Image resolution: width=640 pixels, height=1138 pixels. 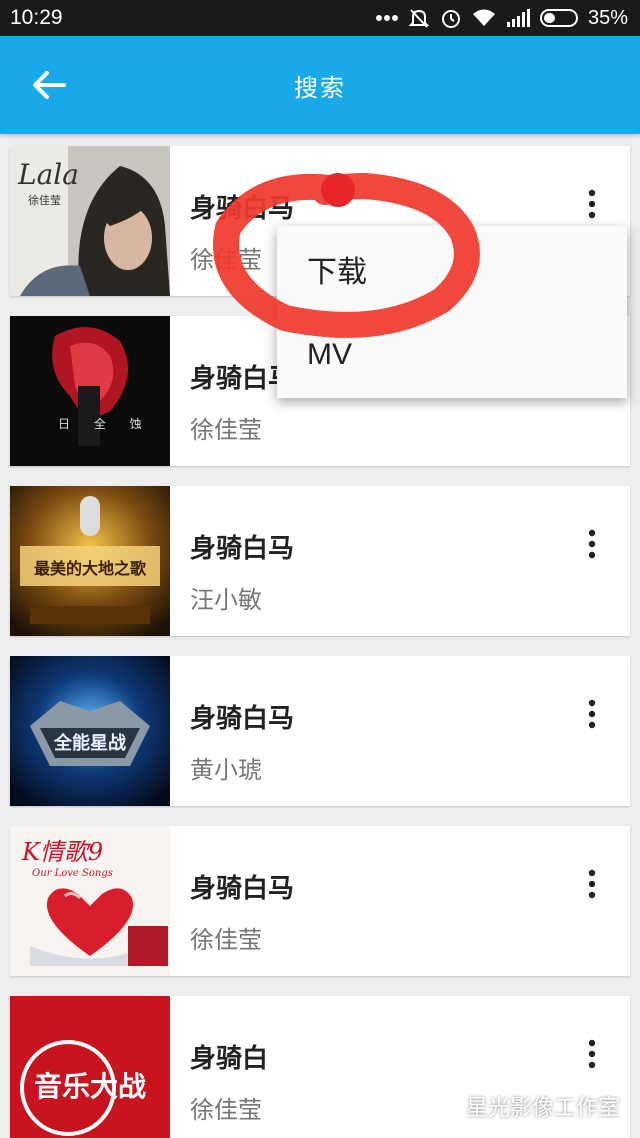 What do you see at coordinates (105, 423) in the screenshot?
I see `cover-title: 日 全 蚀` at bounding box center [105, 423].